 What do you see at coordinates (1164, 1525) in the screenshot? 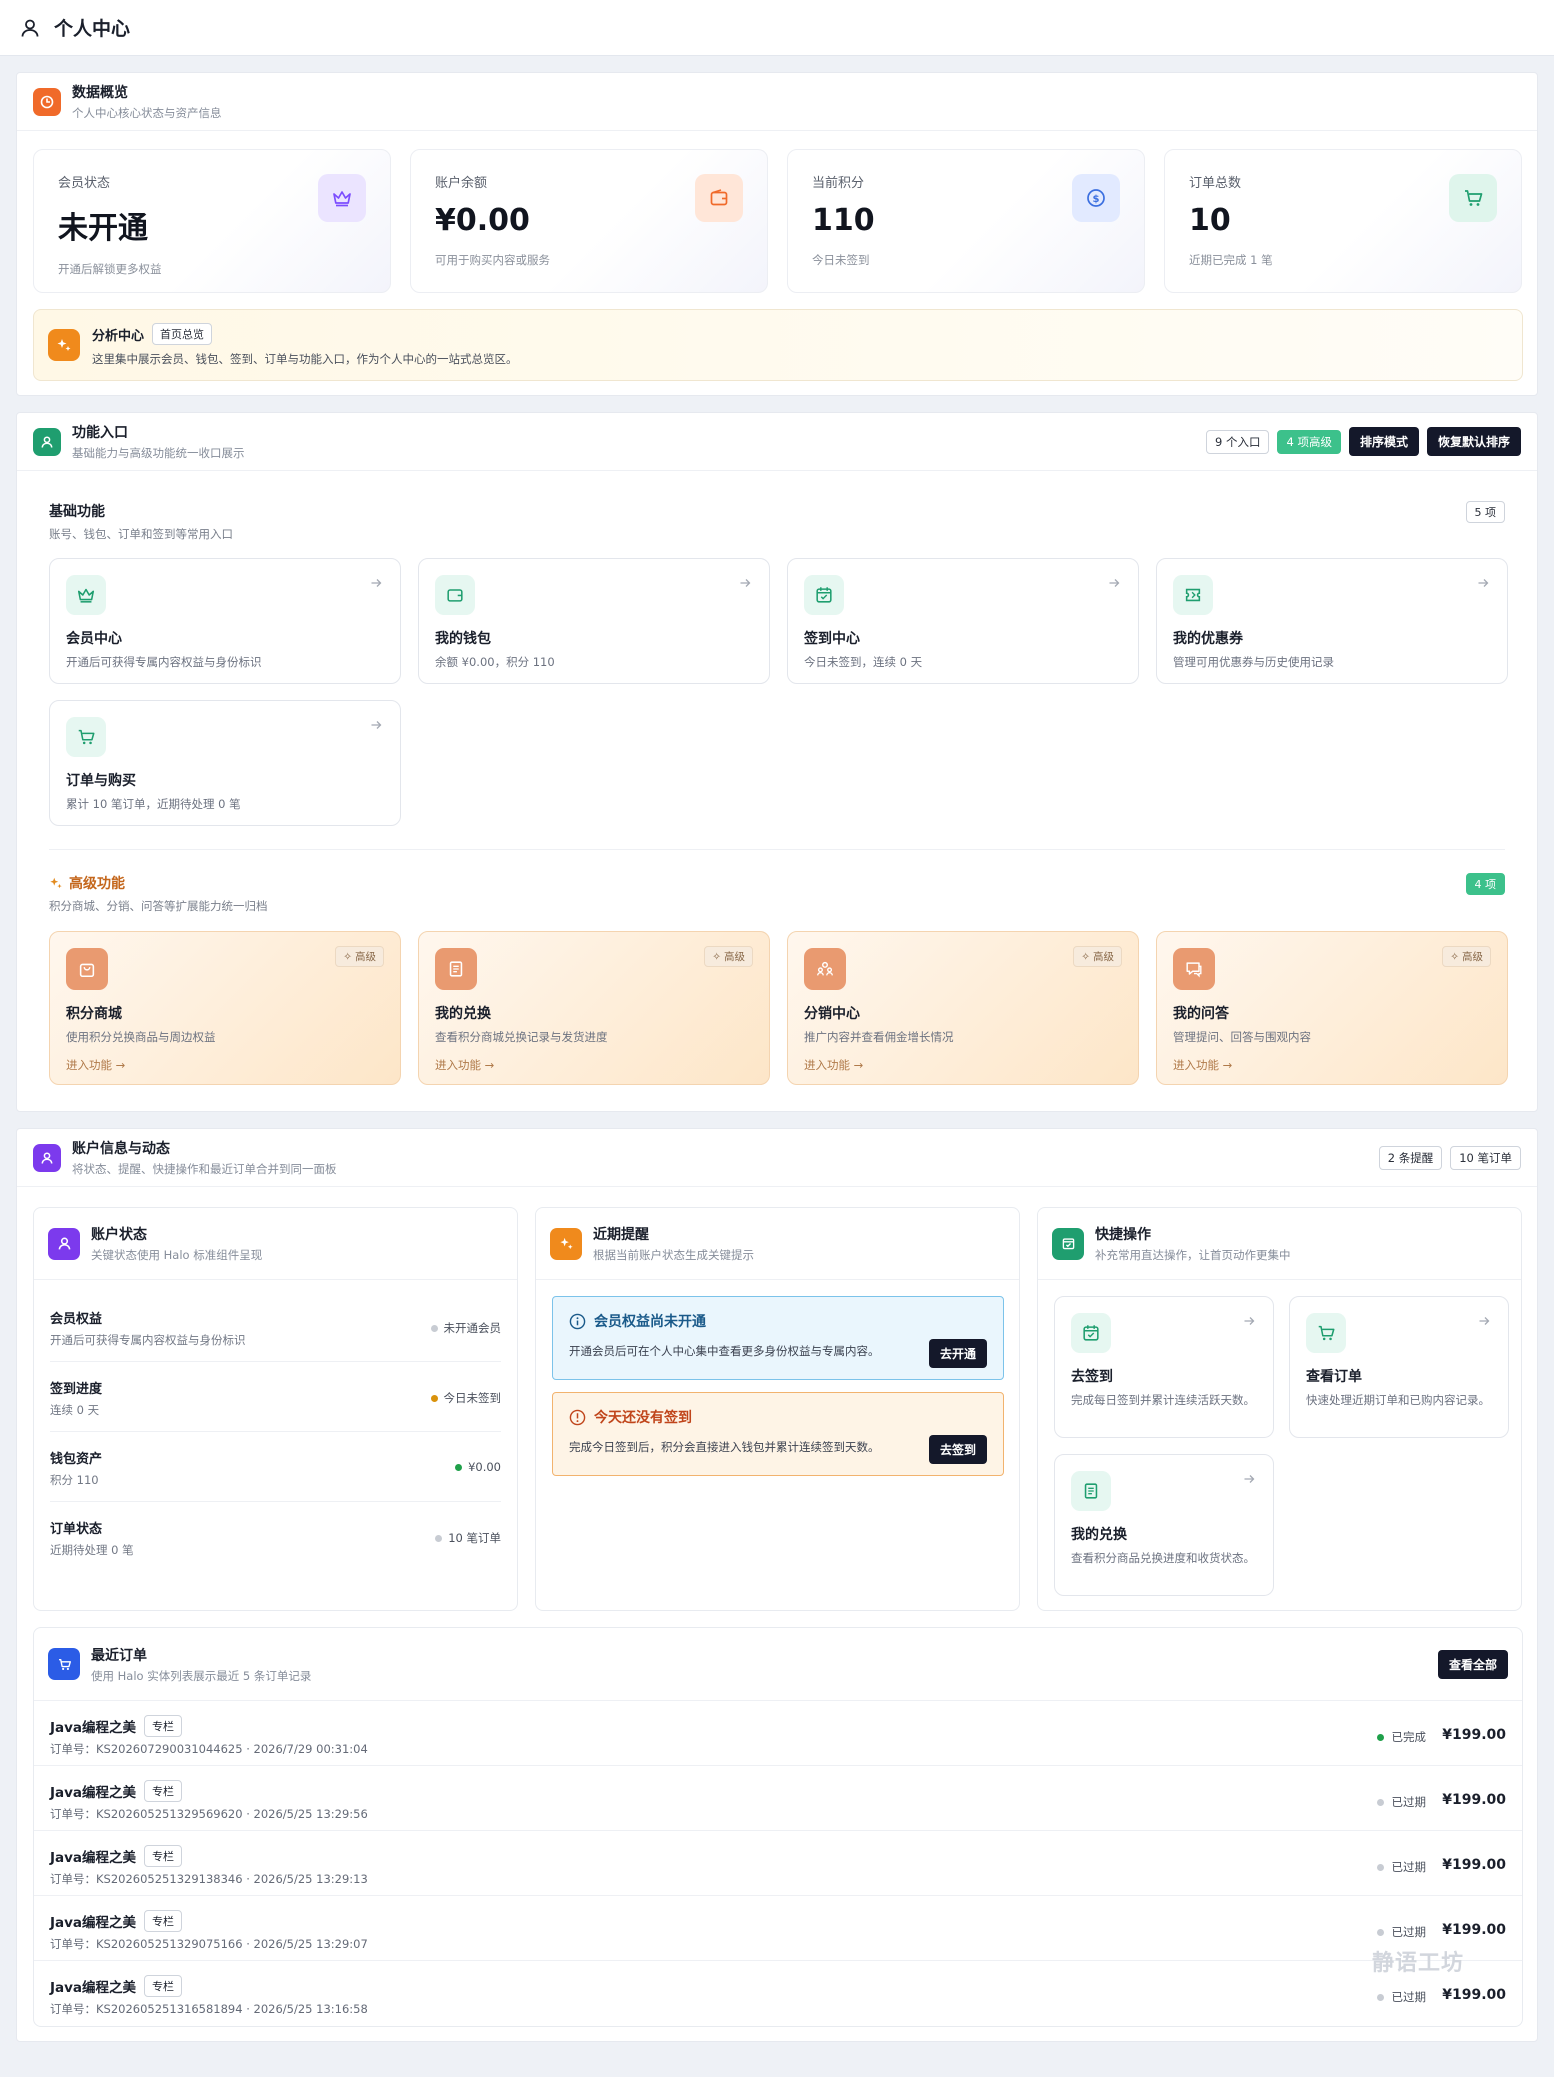
I see `quick-card-exchange: 我的兑换 查看积分商品兑换进度和收货状态。` at bounding box center [1164, 1525].